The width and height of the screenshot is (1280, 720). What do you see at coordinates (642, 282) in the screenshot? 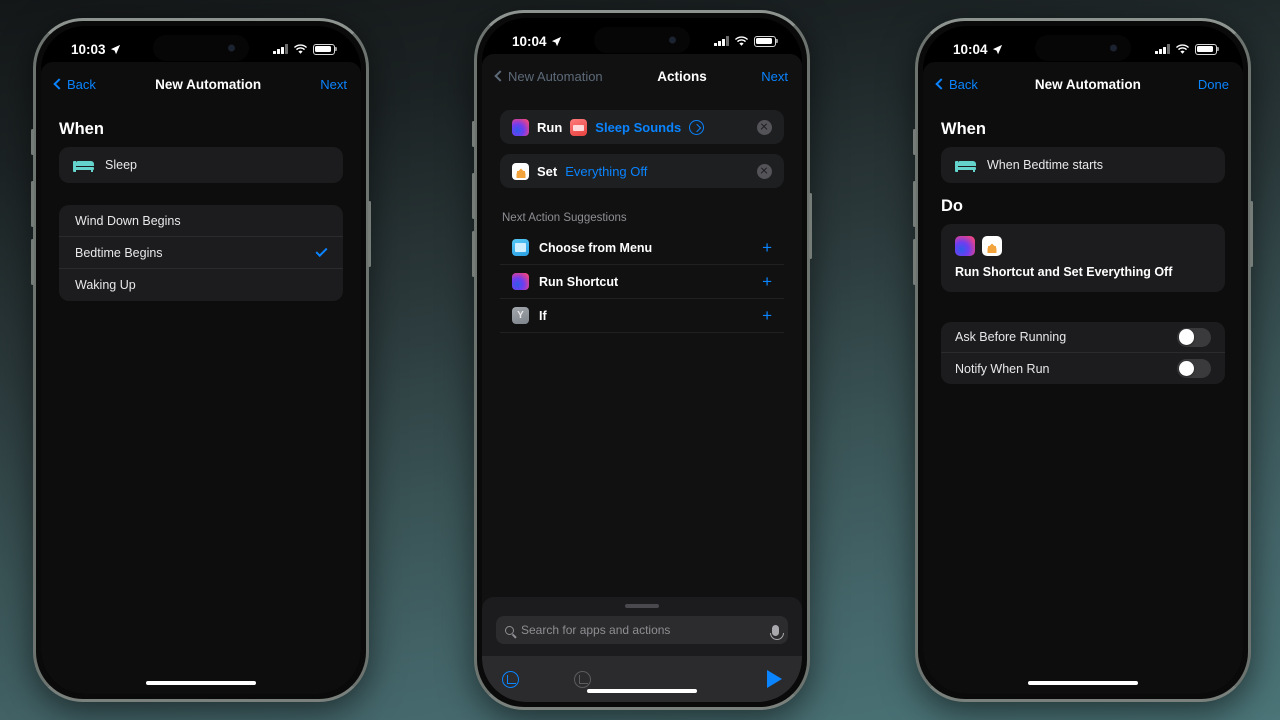
I see `suggestion-row: Run Shortcut +` at bounding box center [642, 282].